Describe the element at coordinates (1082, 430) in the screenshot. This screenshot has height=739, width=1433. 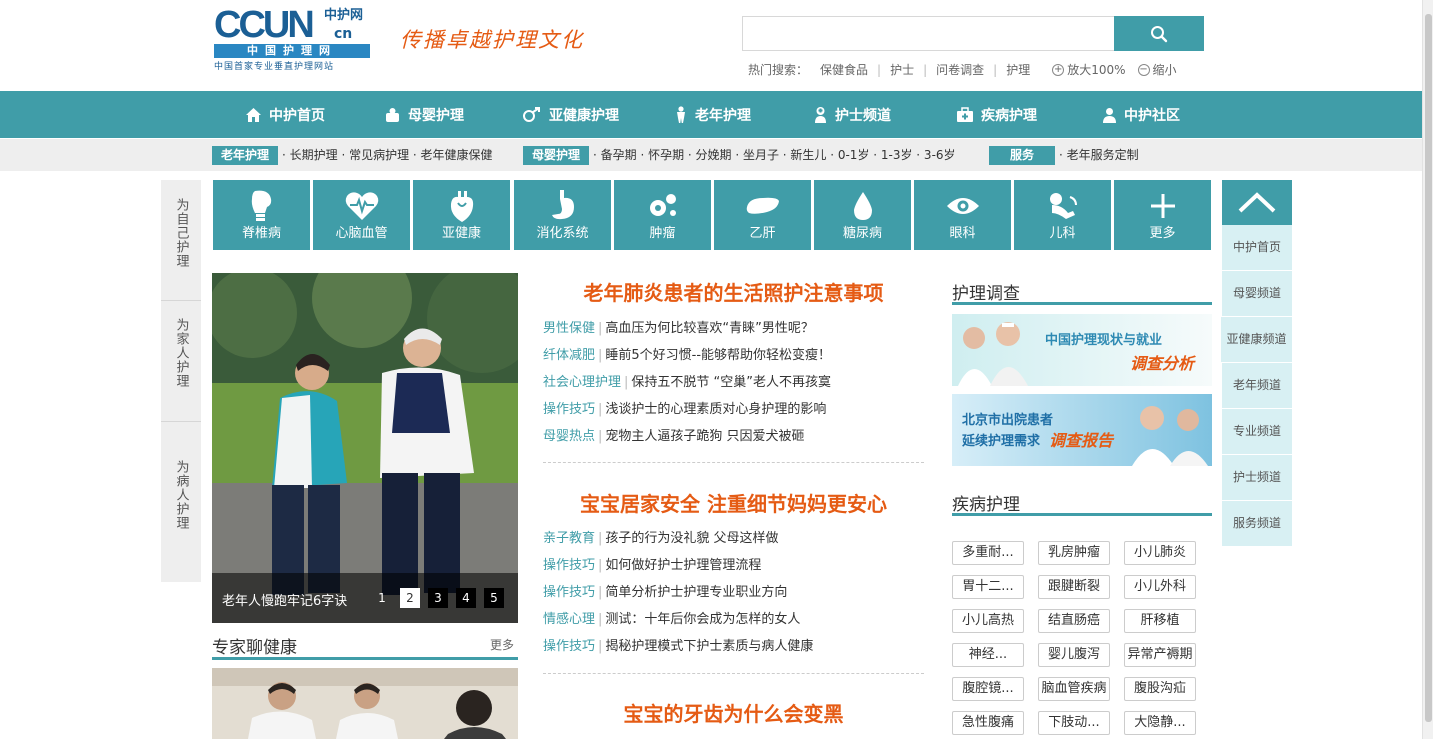
I see `survey-banner-discharge: 北京市出院患者 延续护理需求 调查报告` at that location.